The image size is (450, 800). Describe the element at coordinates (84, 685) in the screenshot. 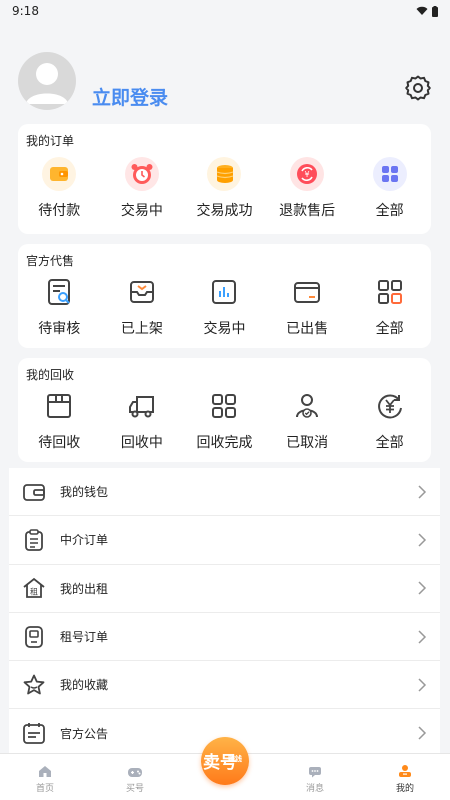

I see `menu-item-favorites-label: 我的收藏` at that location.